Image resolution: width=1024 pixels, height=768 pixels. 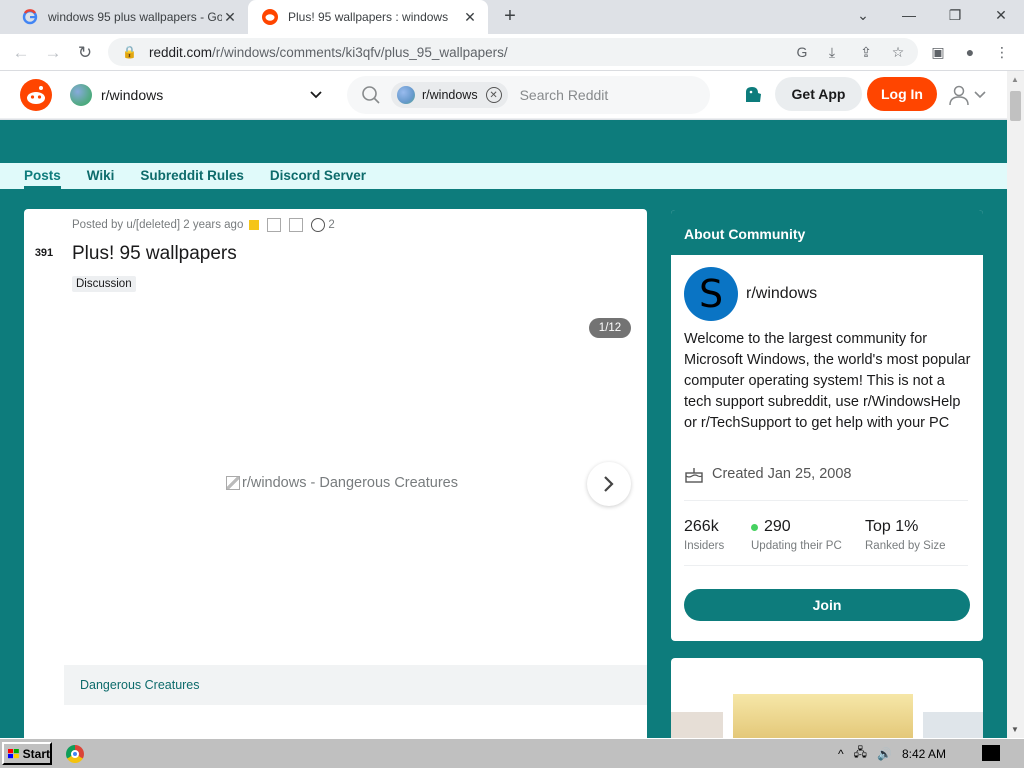 I want to click on url-host: reddit.com, so click(x=180, y=52).